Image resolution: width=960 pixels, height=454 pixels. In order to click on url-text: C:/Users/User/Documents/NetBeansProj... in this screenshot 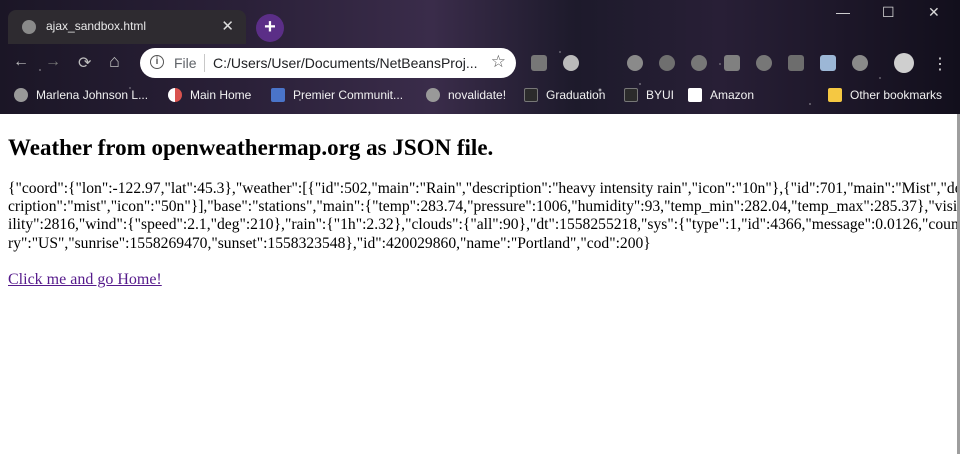, I will do `click(345, 63)`.